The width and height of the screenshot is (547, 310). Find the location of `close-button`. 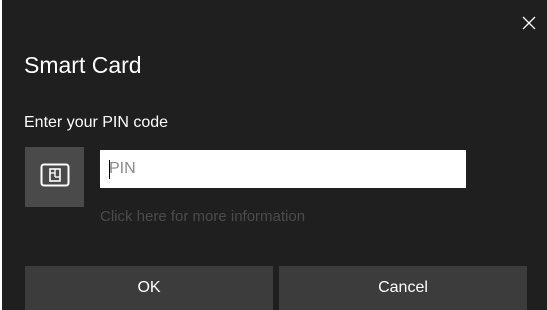

close-button is located at coordinates (529, 23).